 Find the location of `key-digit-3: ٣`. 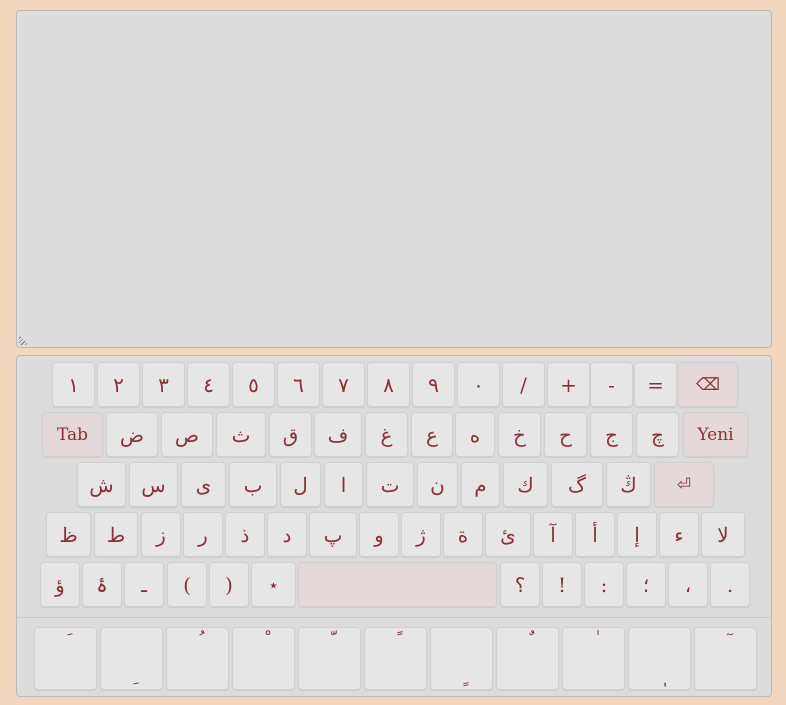

key-digit-3: ٣ is located at coordinates (163, 384).